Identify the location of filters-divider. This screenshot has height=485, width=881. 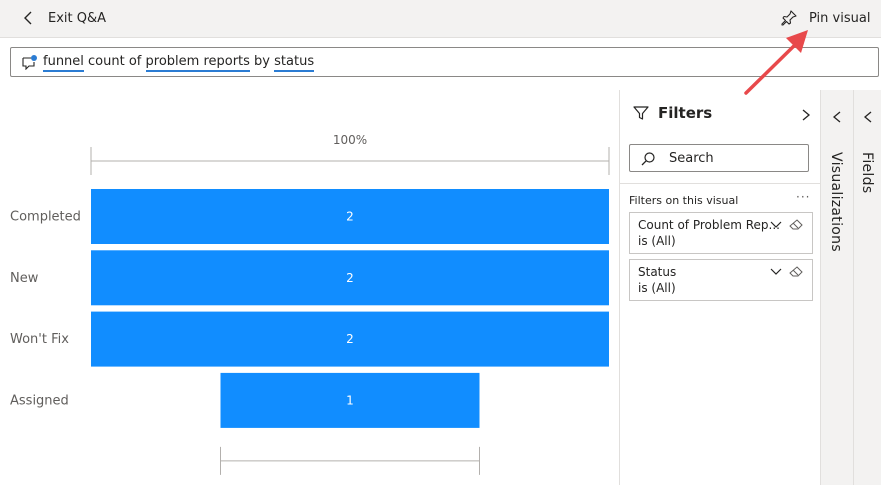
(720, 183).